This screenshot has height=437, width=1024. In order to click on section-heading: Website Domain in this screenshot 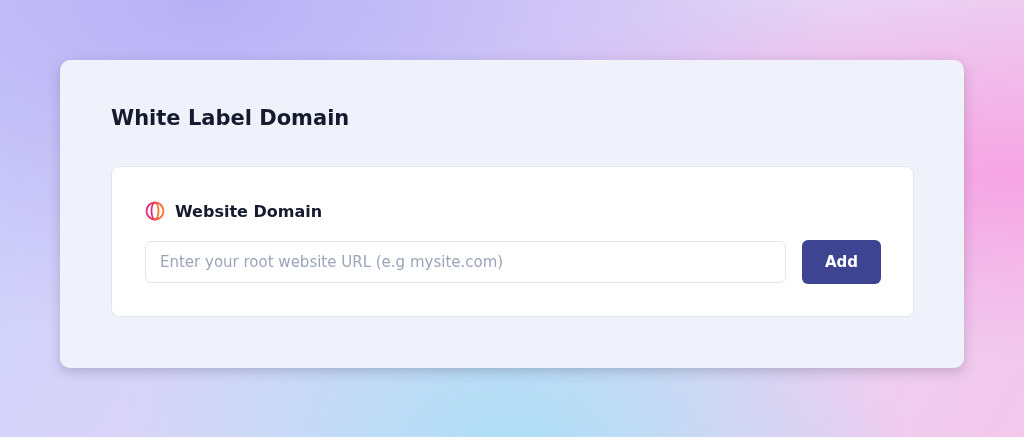, I will do `click(249, 211)`.